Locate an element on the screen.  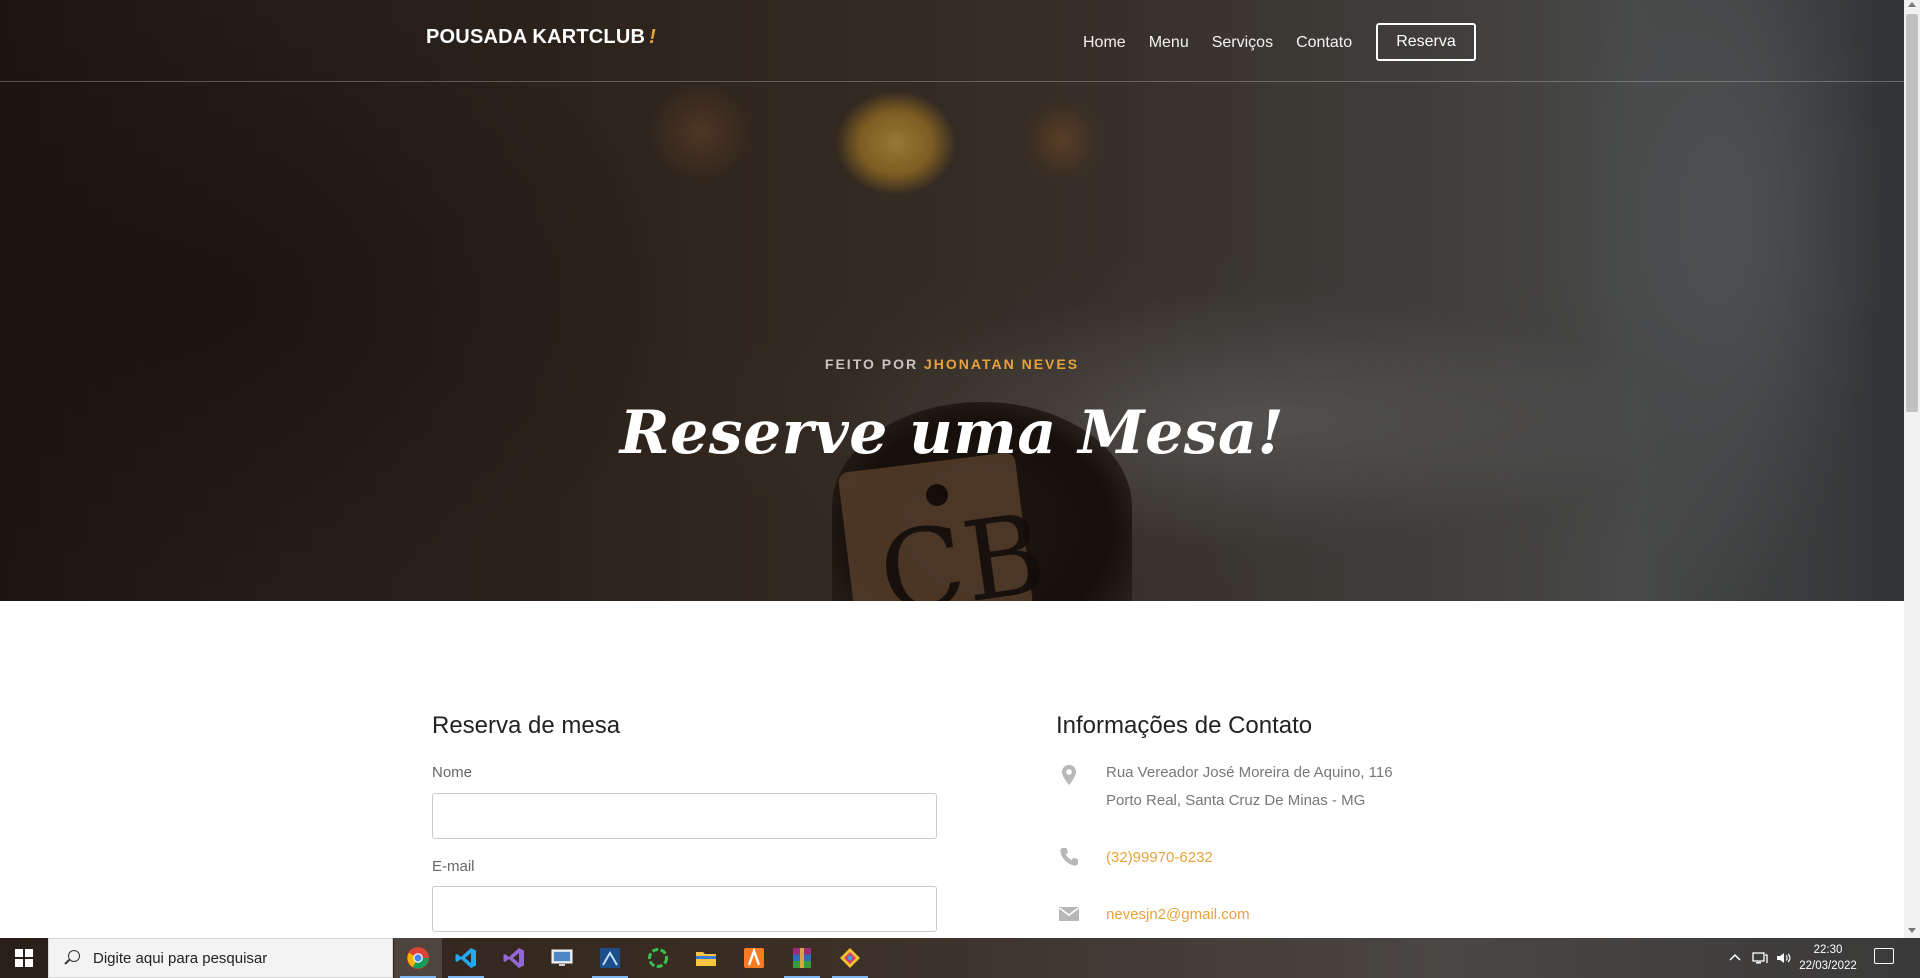
chrome-icon is located at coordinates (418, 958).